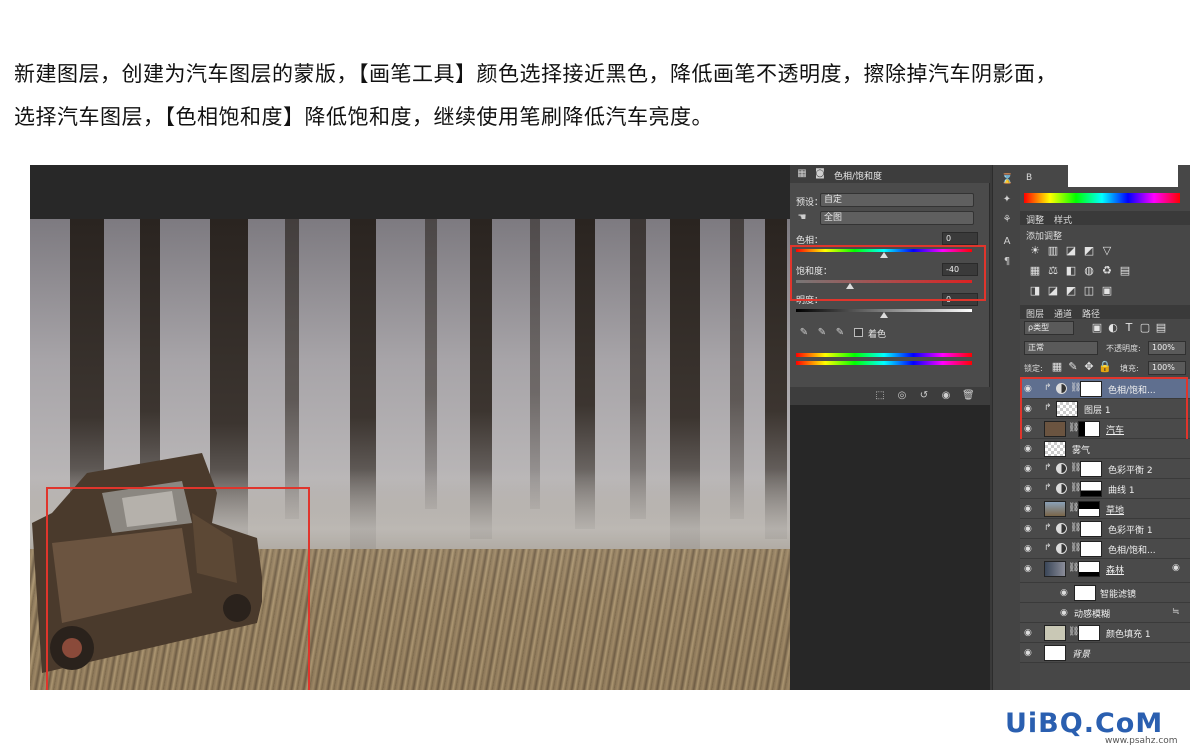  Describe the element at coordinates (1105, 653) in the screenshot. I see `layer-row: ◉ 背景` at that location.